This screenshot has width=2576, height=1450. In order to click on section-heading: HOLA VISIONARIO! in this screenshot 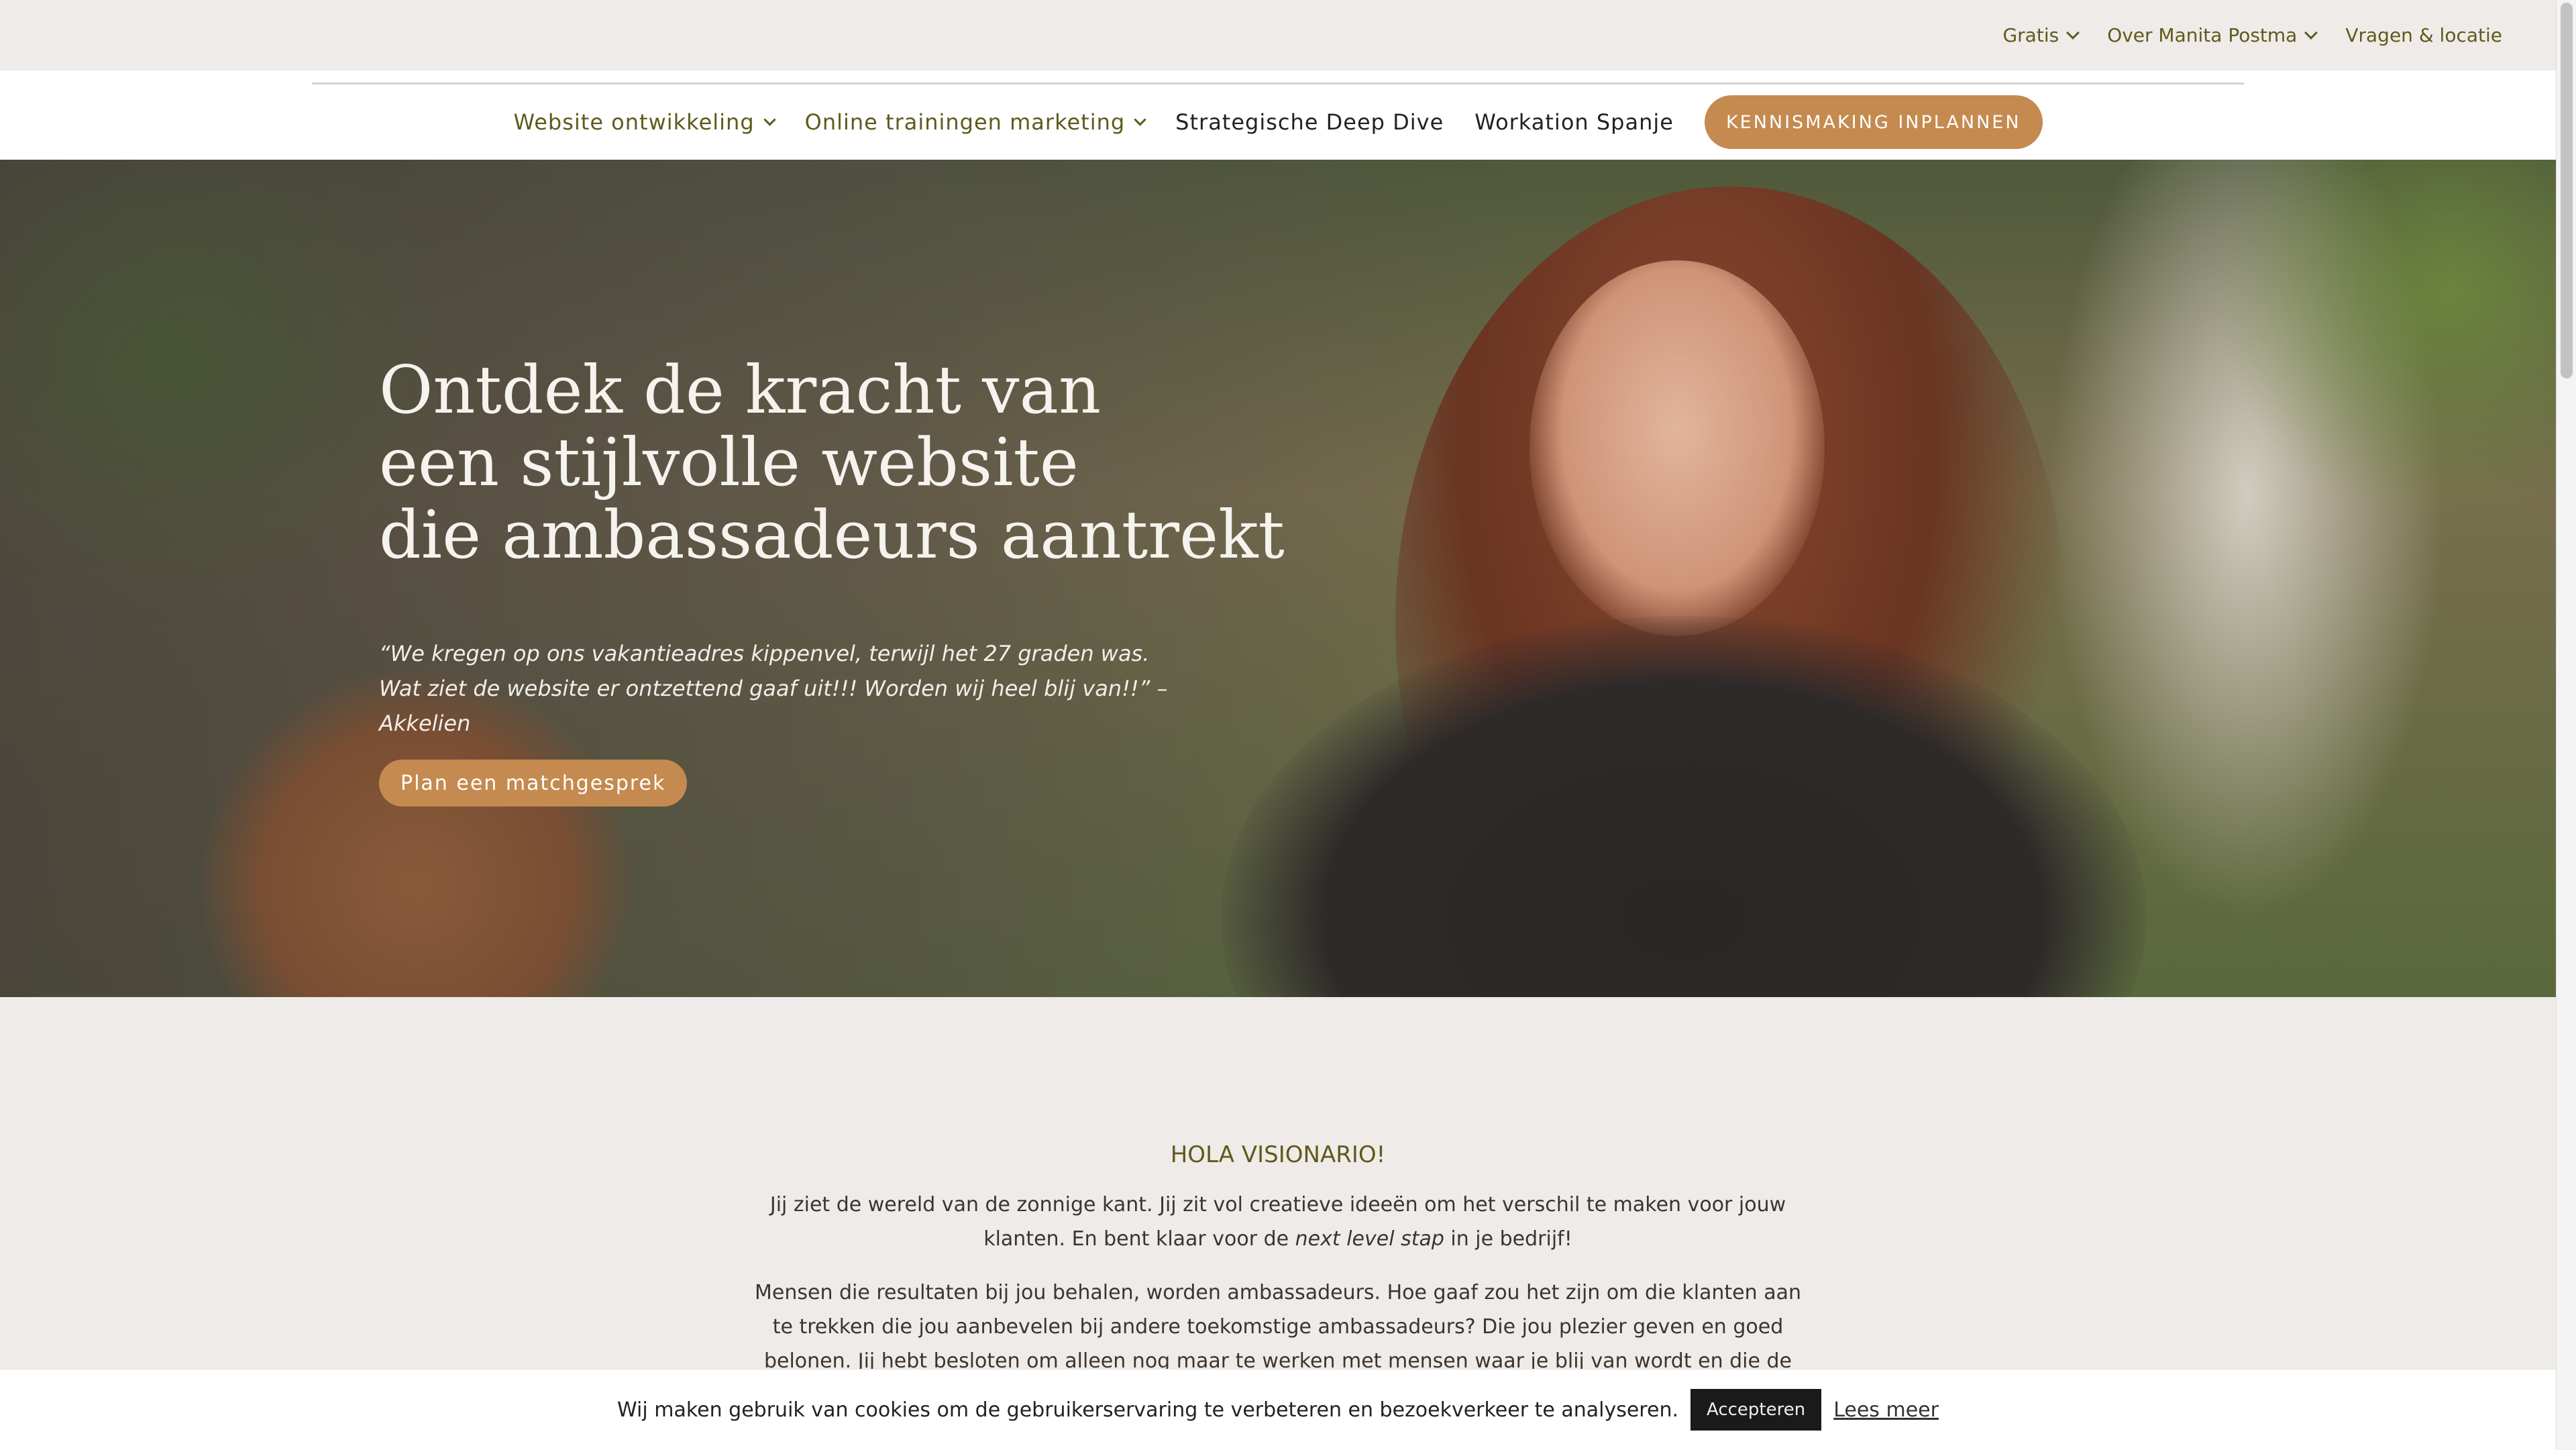, I will do `click(1278, 1154)`.